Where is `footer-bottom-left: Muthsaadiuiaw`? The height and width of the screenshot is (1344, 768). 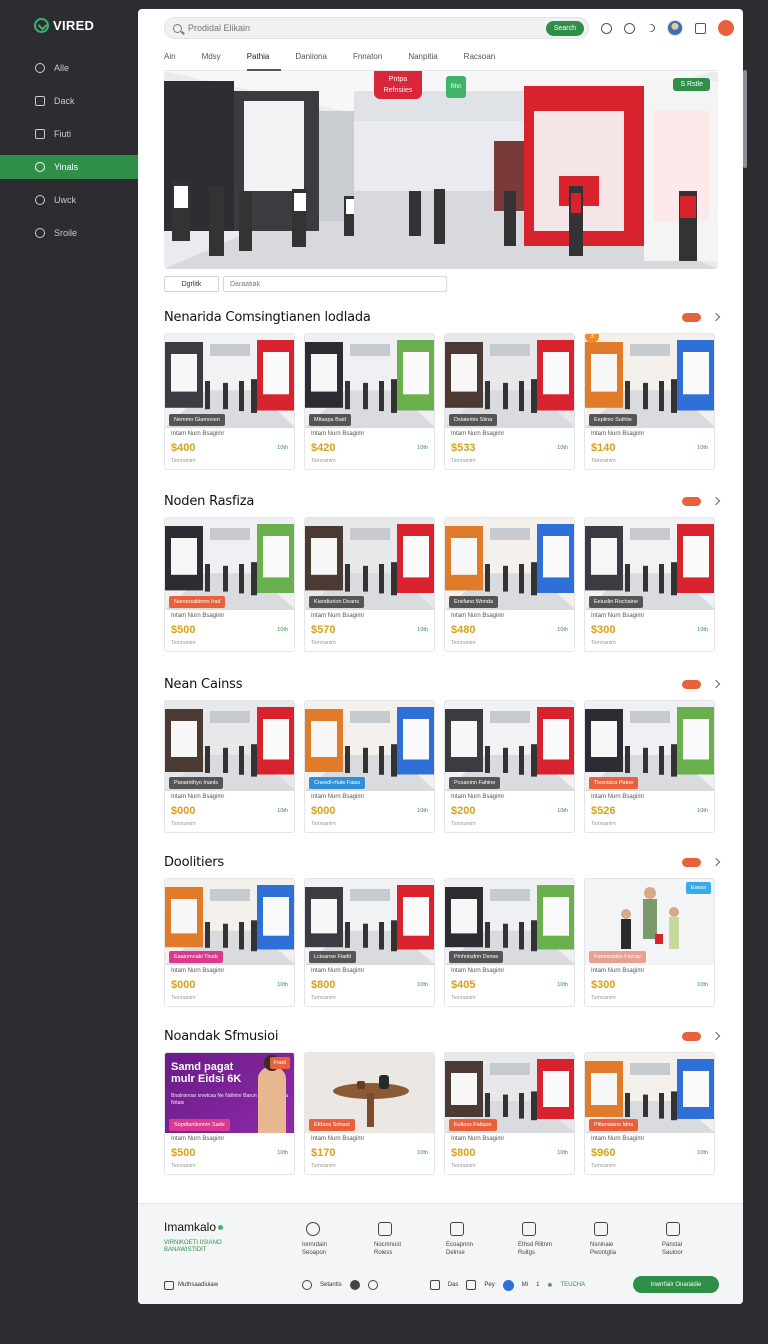
footer-bottom-left: Muthsaadiuiaw is located at coordinates (191, 1285).